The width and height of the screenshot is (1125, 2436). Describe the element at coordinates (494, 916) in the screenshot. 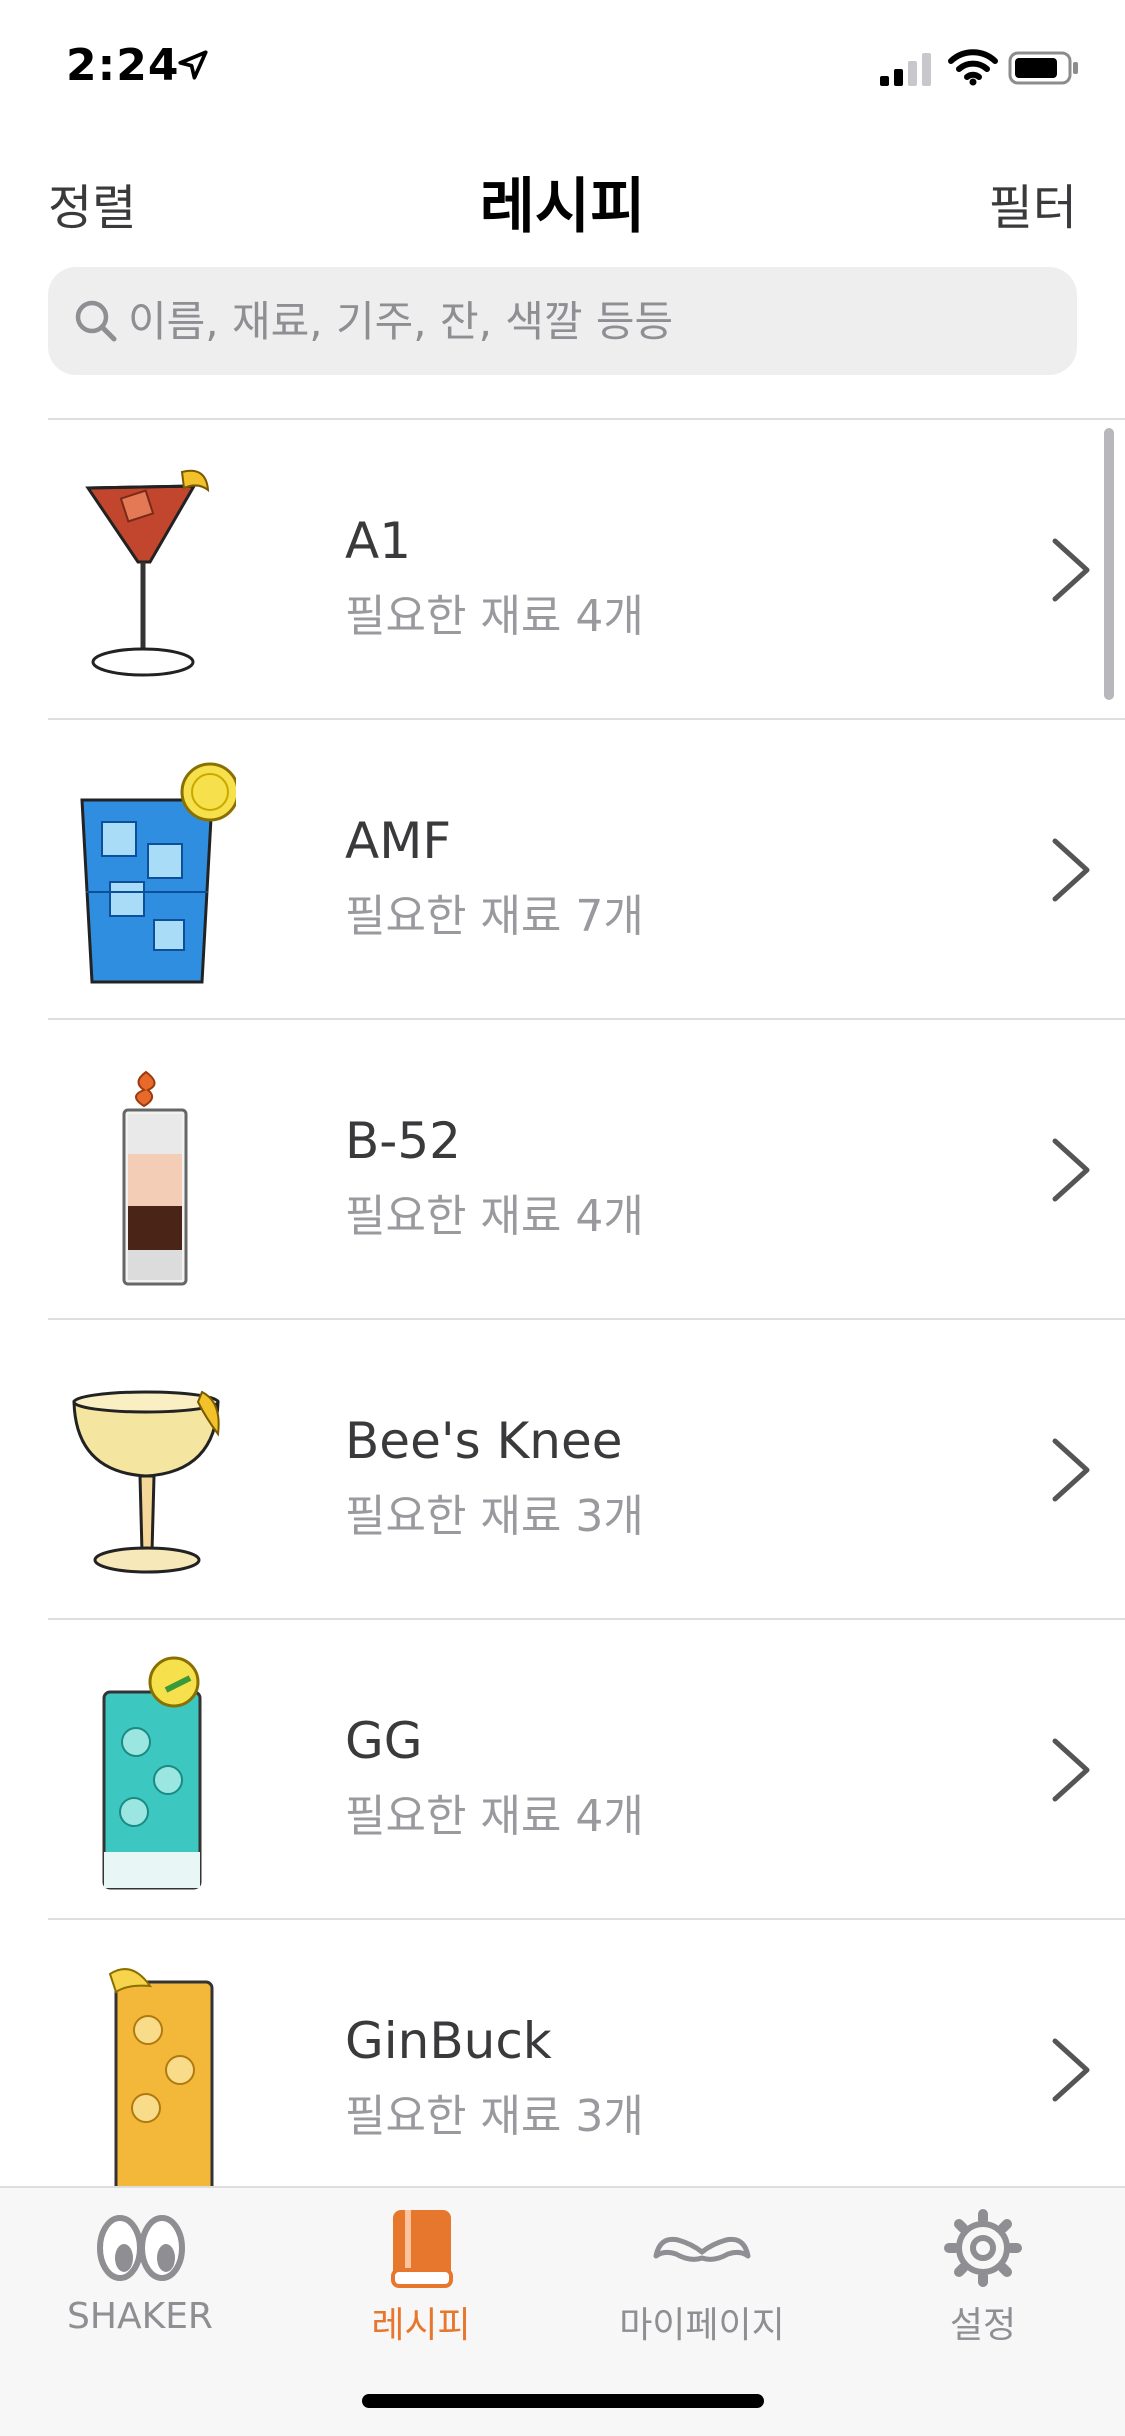

I see `recipe-ingredient-count: 필요한 재료 7개` at that location.